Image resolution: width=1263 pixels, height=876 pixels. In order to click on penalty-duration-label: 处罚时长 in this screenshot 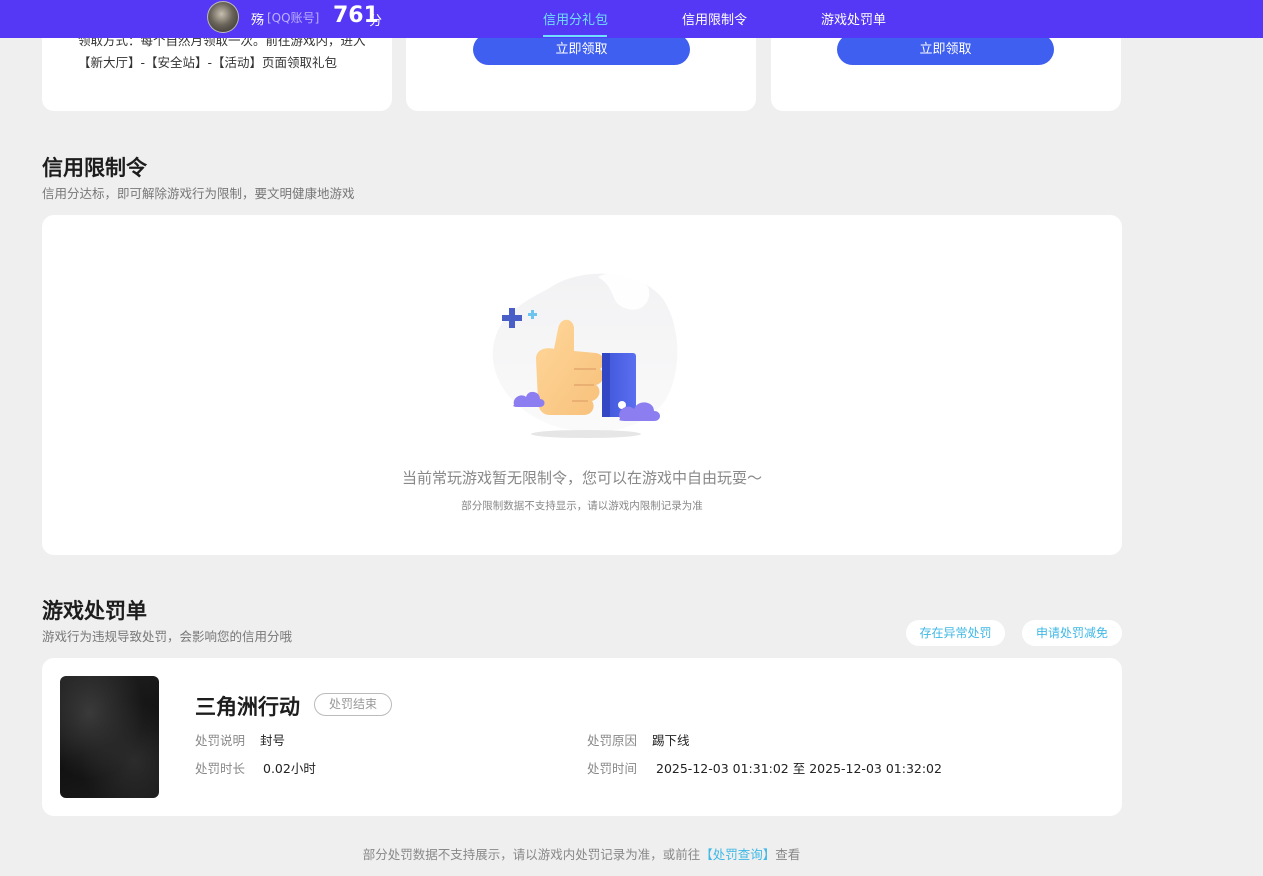, I will do `click(220, 768)`.